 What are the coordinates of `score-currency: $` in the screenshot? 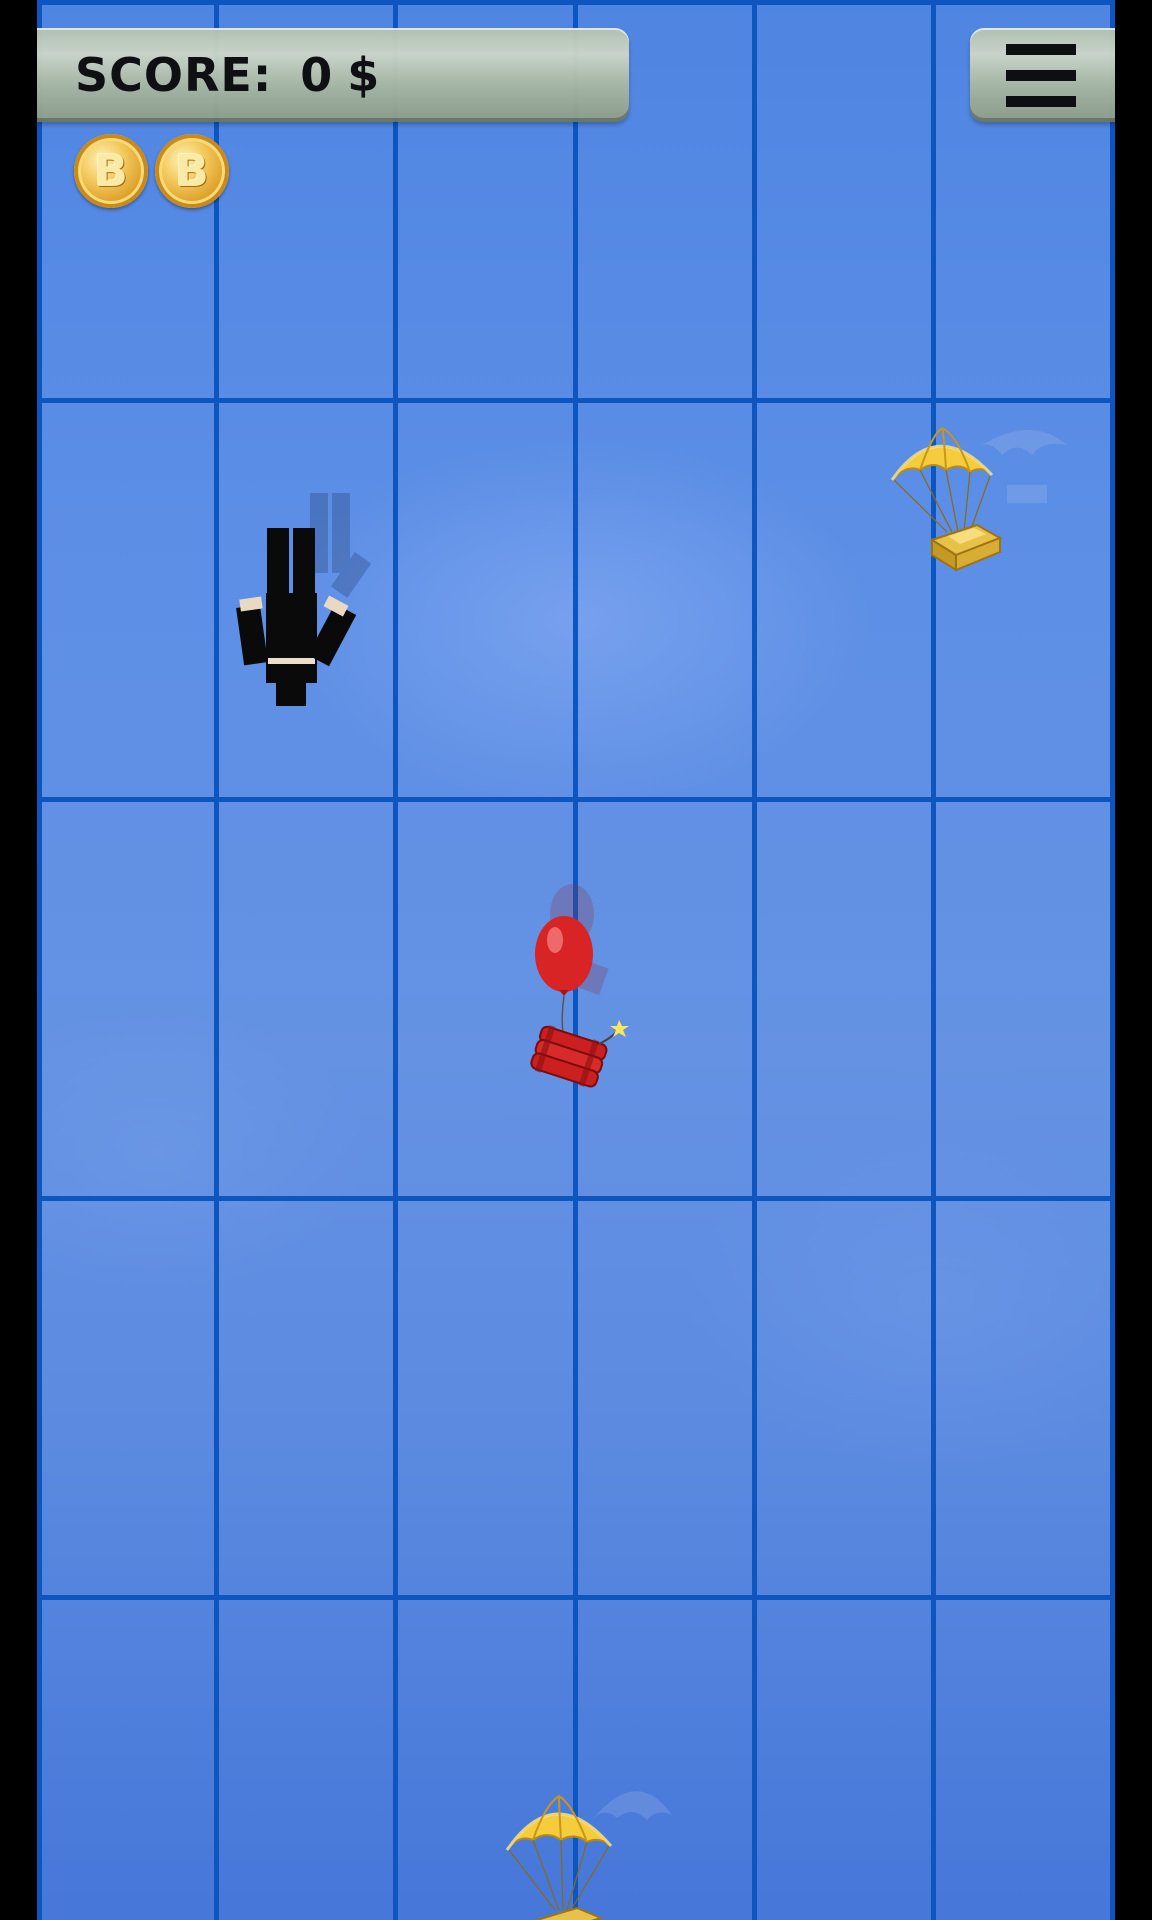 It's located at (363, 75).